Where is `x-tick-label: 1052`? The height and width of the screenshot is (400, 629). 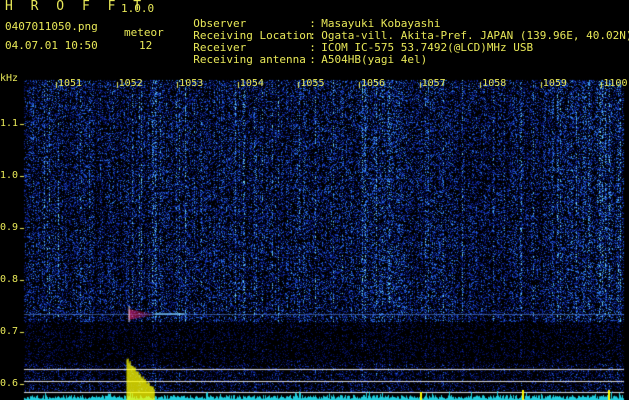
x-tick-label: 1052 is located at coordinates (130, 83).